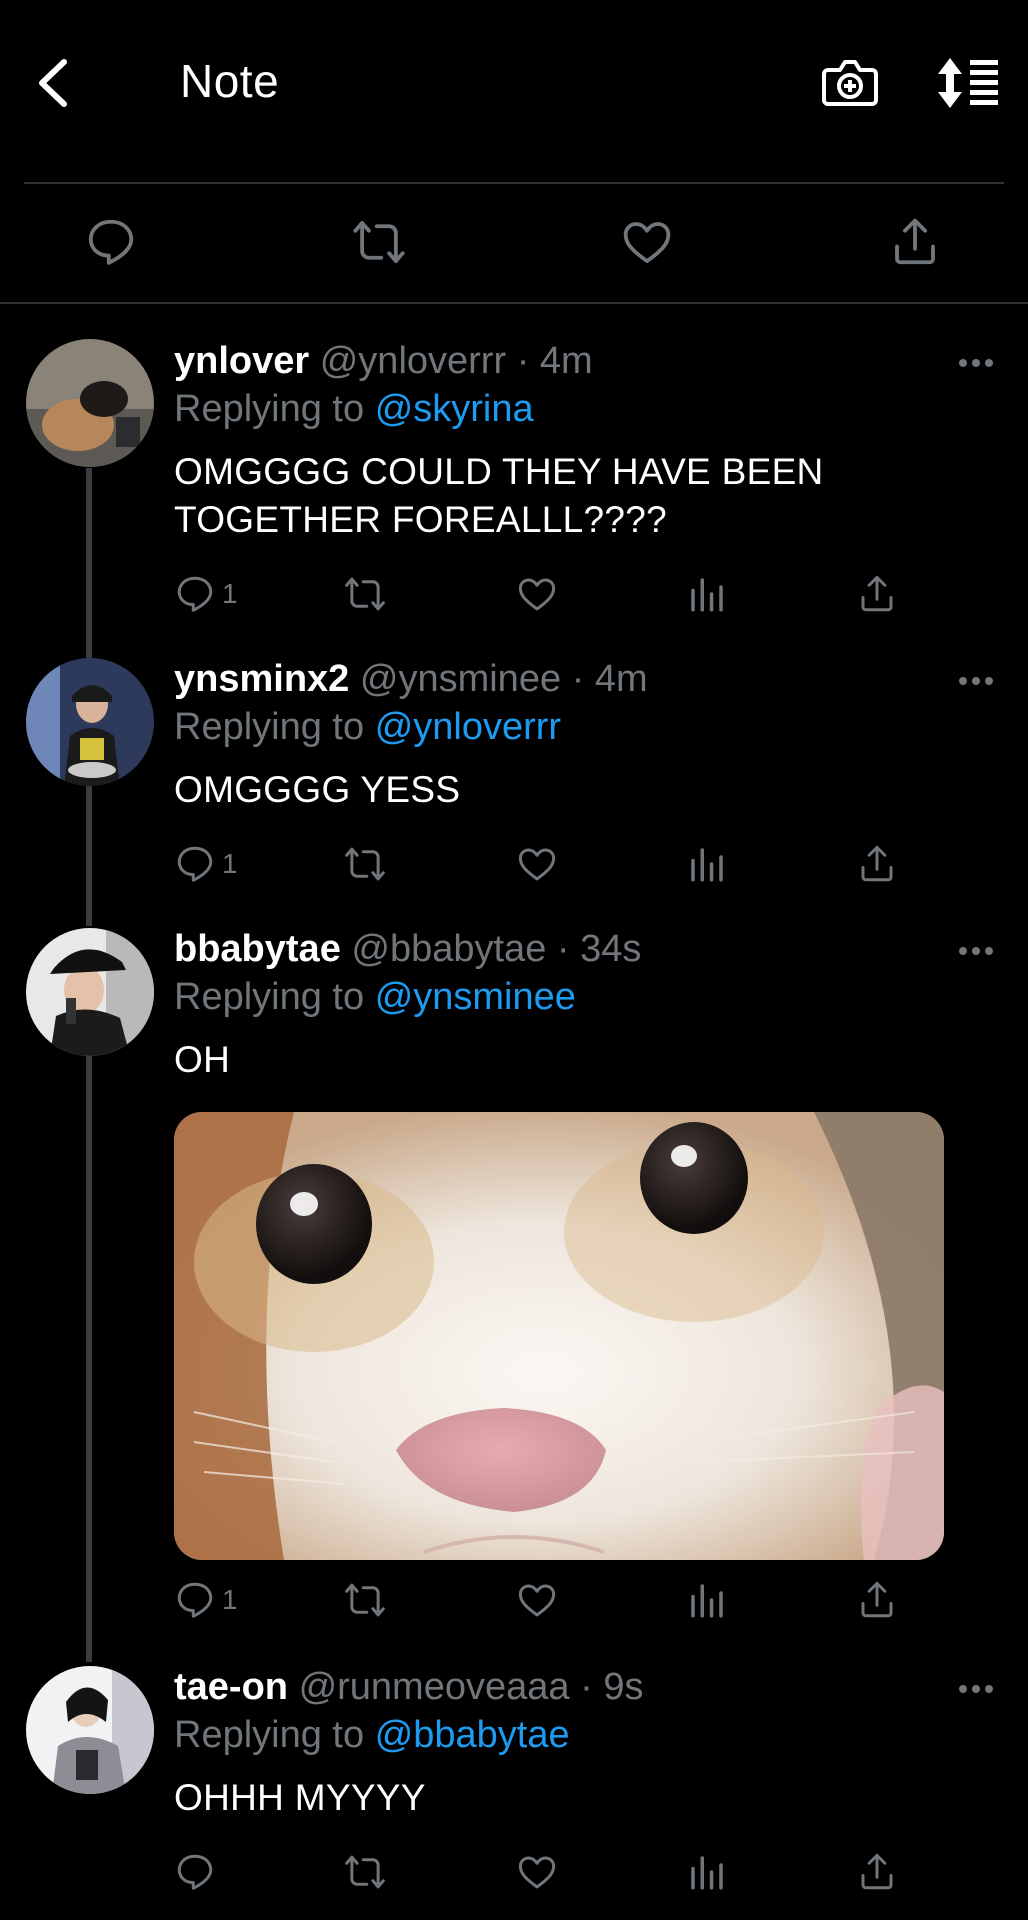  I want to click on reply-button, so click(198, 1872).